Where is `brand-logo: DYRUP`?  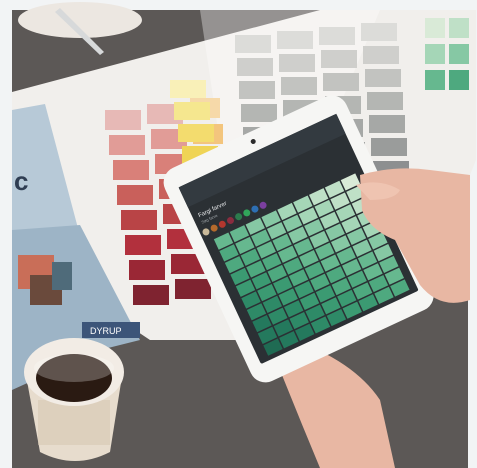
brand-logo: DYRUP is located at coordinates (106, 331).